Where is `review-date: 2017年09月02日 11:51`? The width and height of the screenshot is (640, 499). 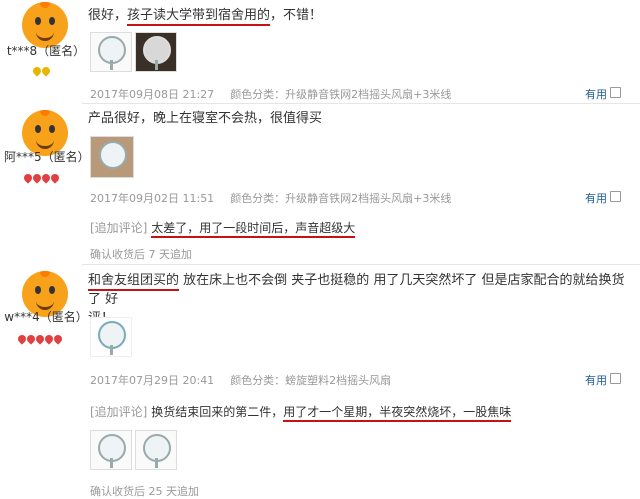 review-date: 2017年09月02日 11:51 is located at coordinates (152, 198).